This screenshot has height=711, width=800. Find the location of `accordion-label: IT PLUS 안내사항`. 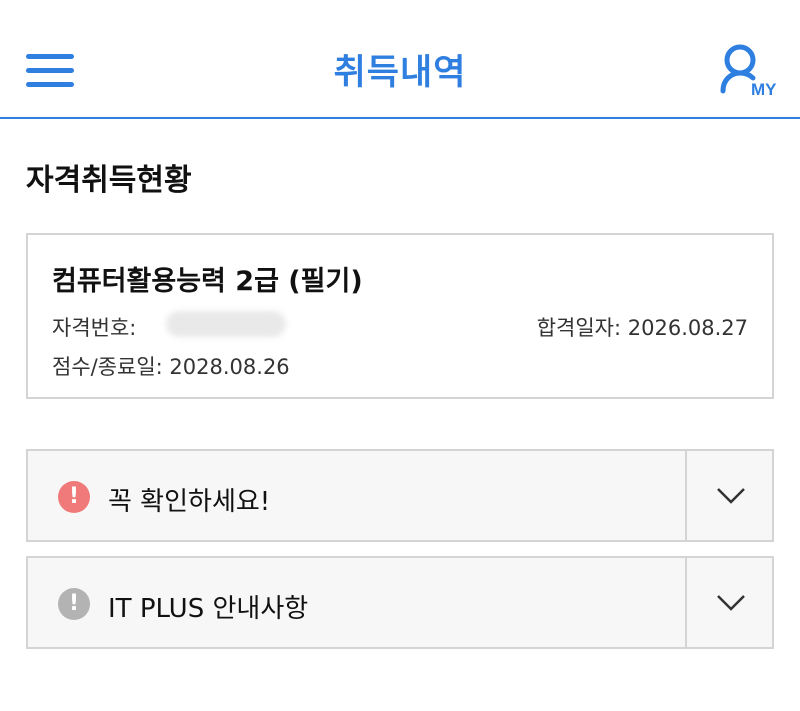

accordion-label: IT PLUS 안내사항 is located at coordinates (208, 609).